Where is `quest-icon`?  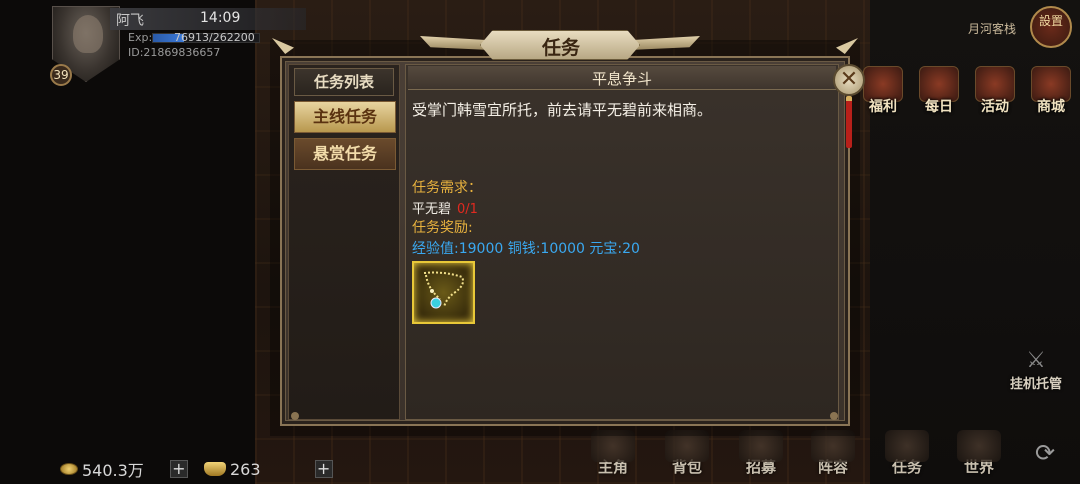 quest-icon is located at coordinates (907, 446).